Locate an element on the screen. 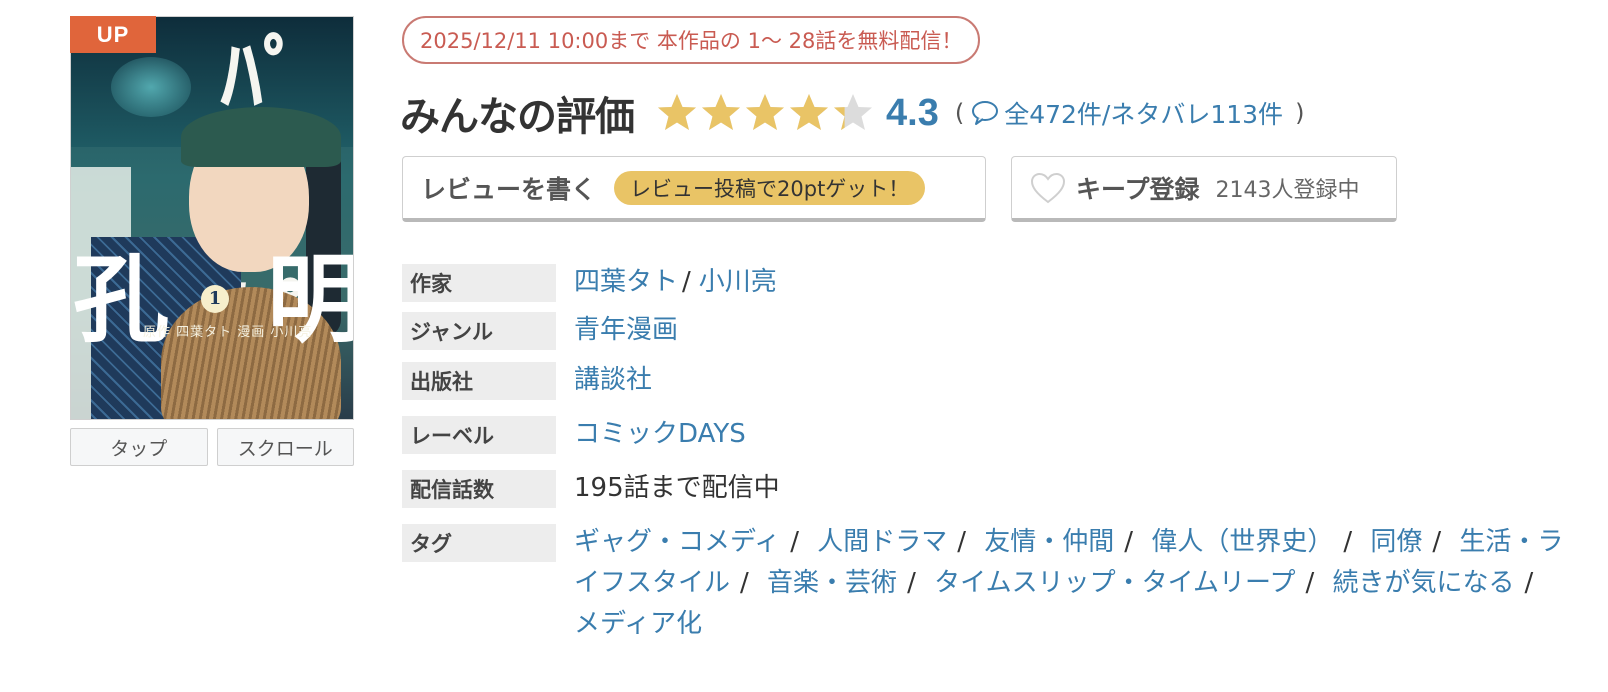  tap-view-button: タップ is located at coordinates (139, 447).